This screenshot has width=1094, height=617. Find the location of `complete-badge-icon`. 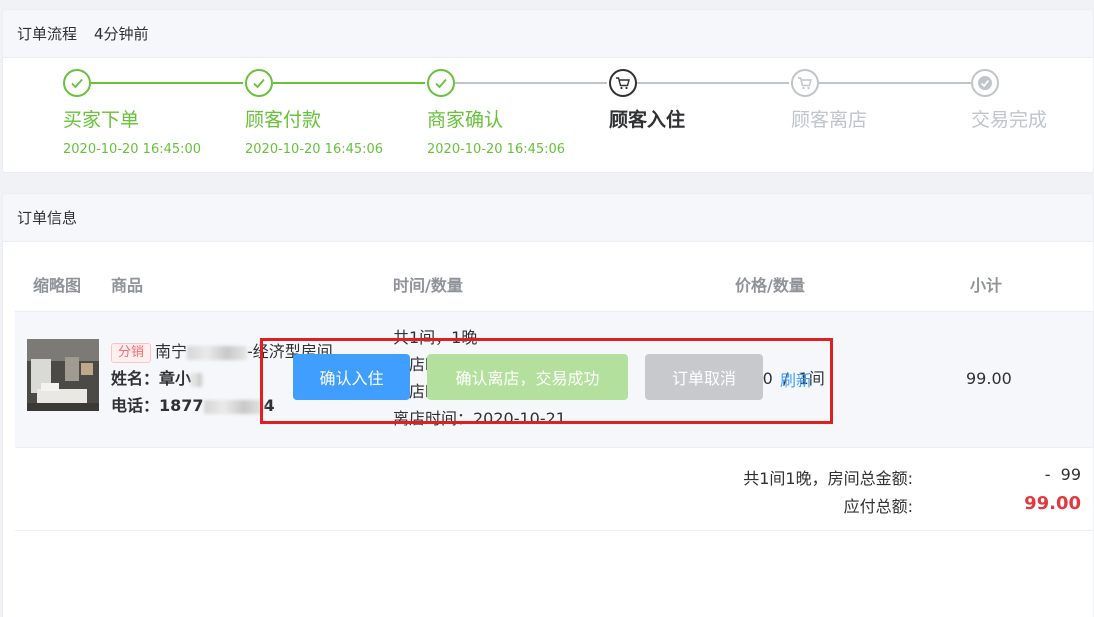

complete-badge-icon is located at coordinates (985, 83).